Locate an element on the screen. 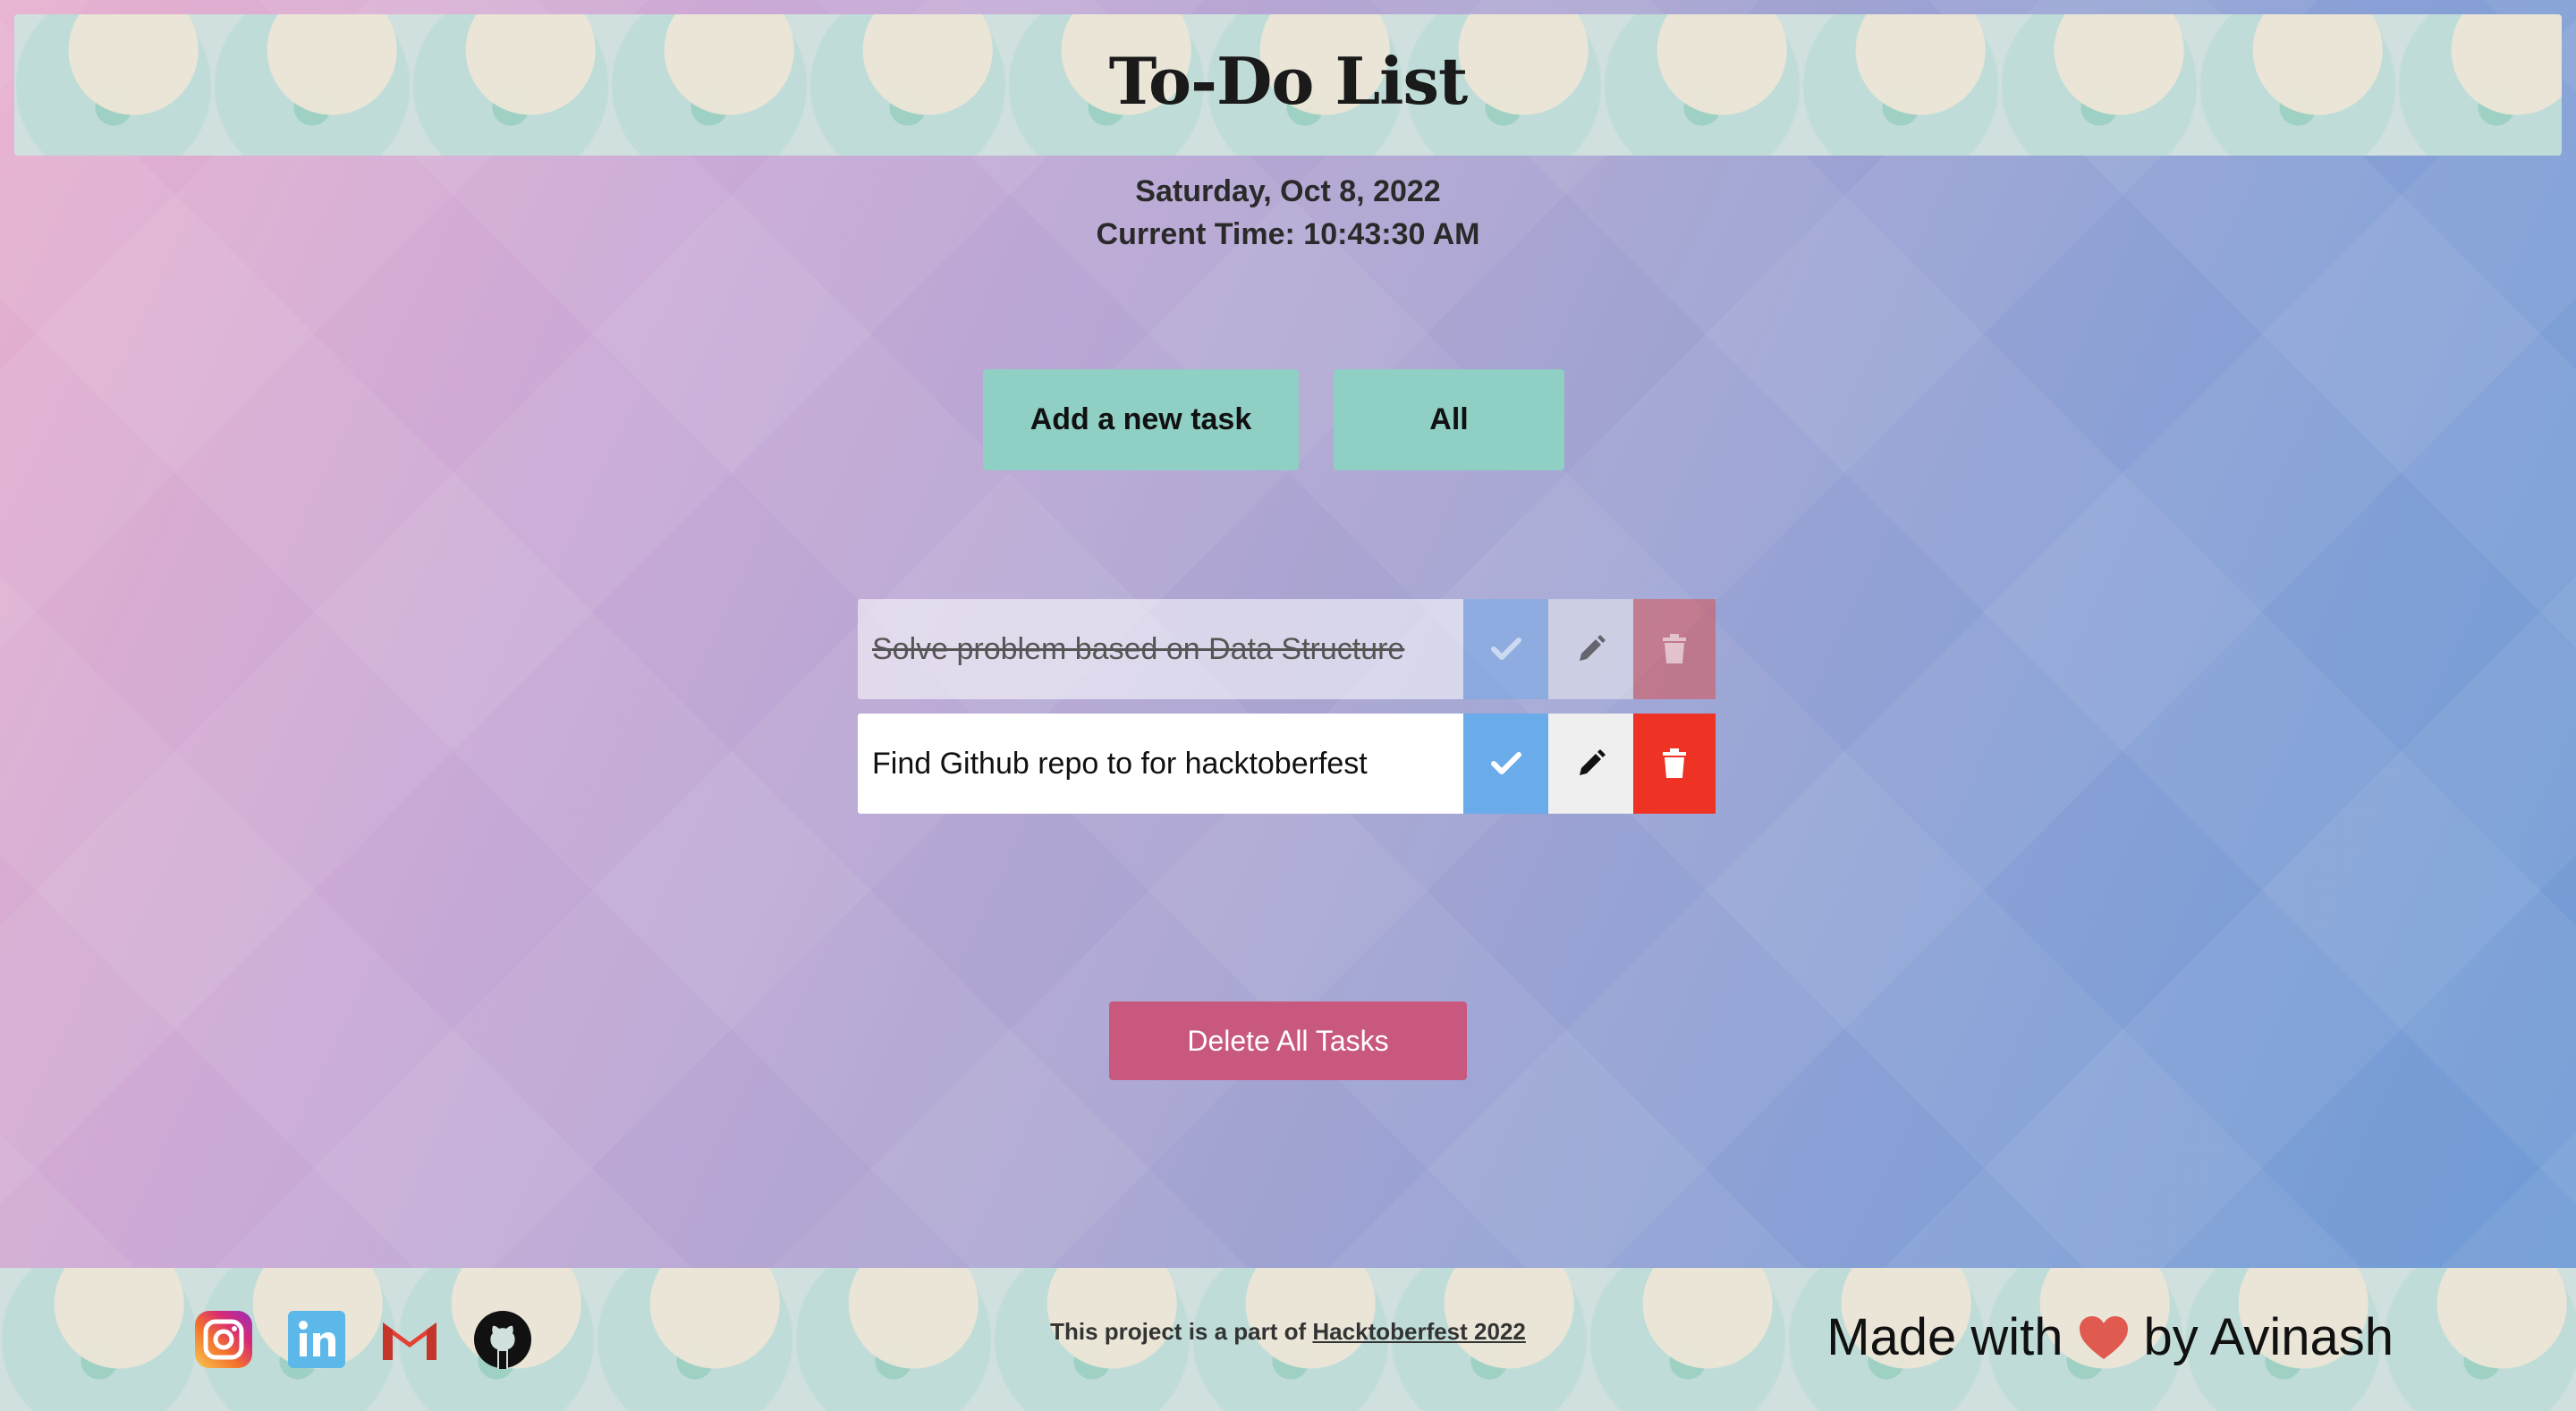 The height and width of the screenshot is (1411, 2576). task-item-1: Solve problem based on Data Structure is located at coordinates (1287, 649).